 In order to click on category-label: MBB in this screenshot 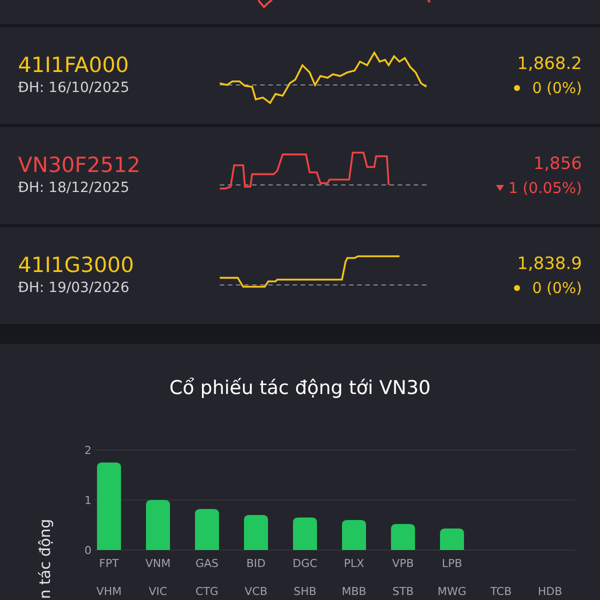, I will do `click(354, 591)`.